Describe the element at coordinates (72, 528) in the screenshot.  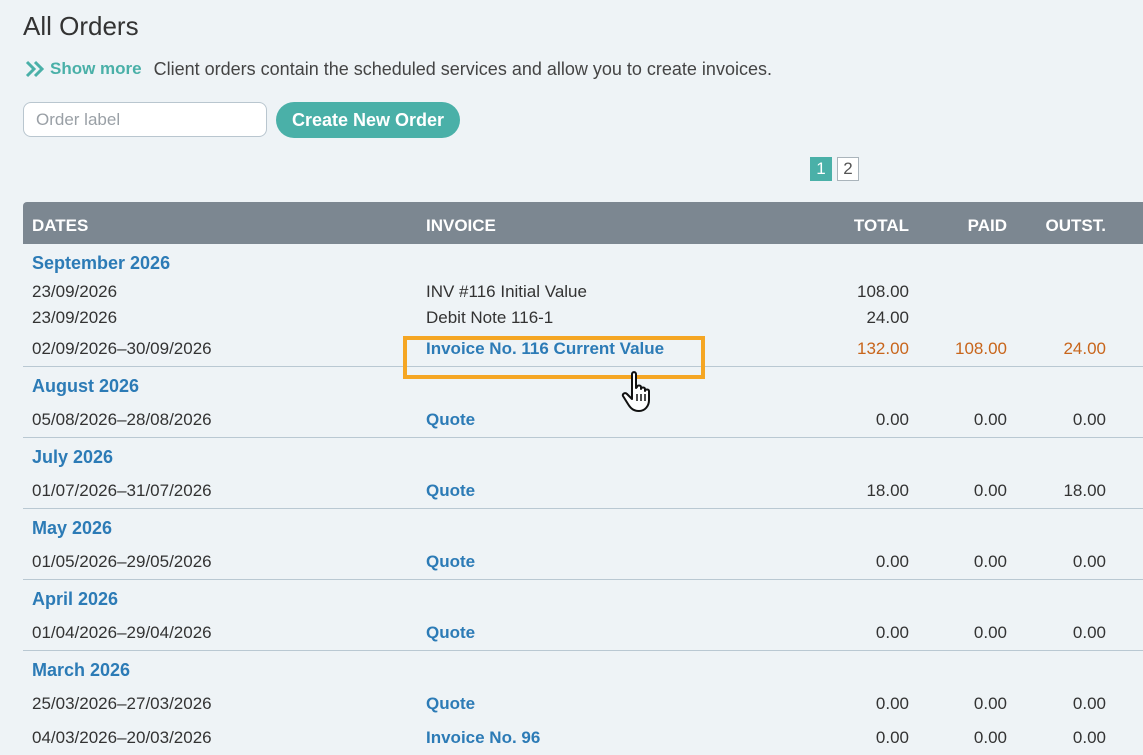
I see `month-label: May 2026` at that location.